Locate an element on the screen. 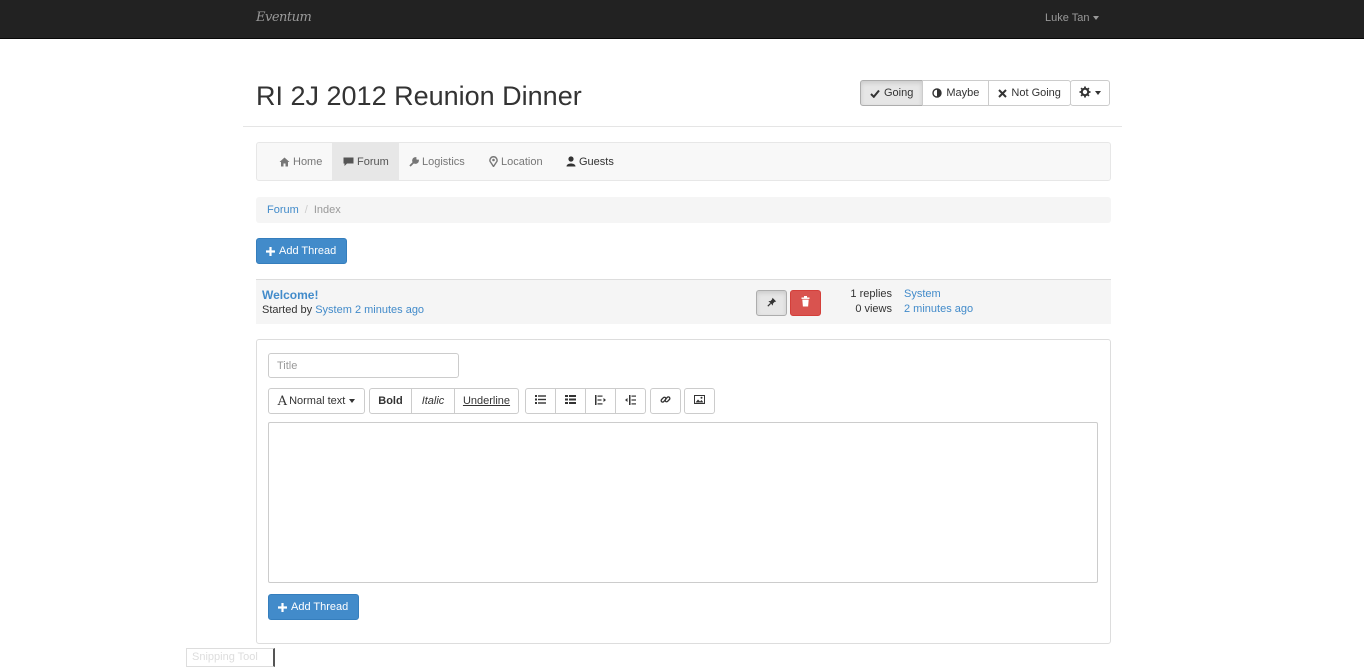  font-icon: A is located at coordinates (282, 401).